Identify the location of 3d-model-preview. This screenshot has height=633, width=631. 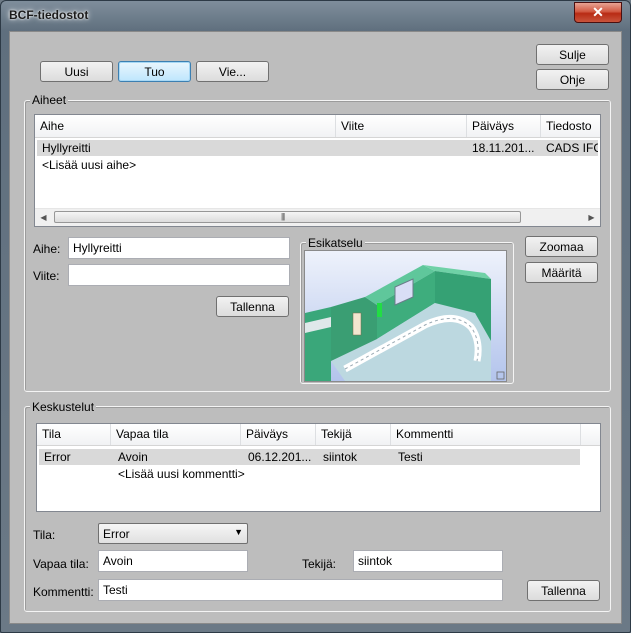
(405, 316).